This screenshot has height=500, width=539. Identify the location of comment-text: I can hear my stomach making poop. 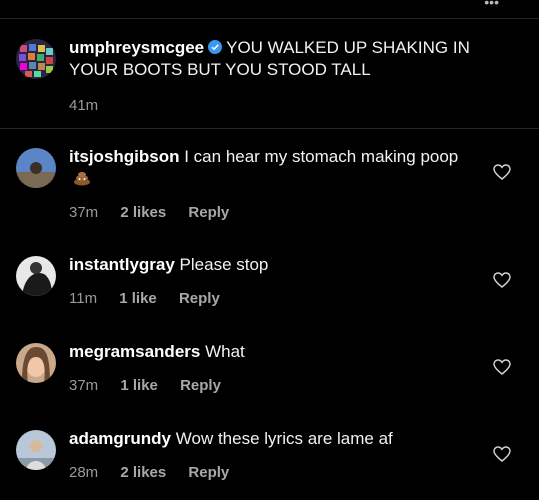
(321, 156).